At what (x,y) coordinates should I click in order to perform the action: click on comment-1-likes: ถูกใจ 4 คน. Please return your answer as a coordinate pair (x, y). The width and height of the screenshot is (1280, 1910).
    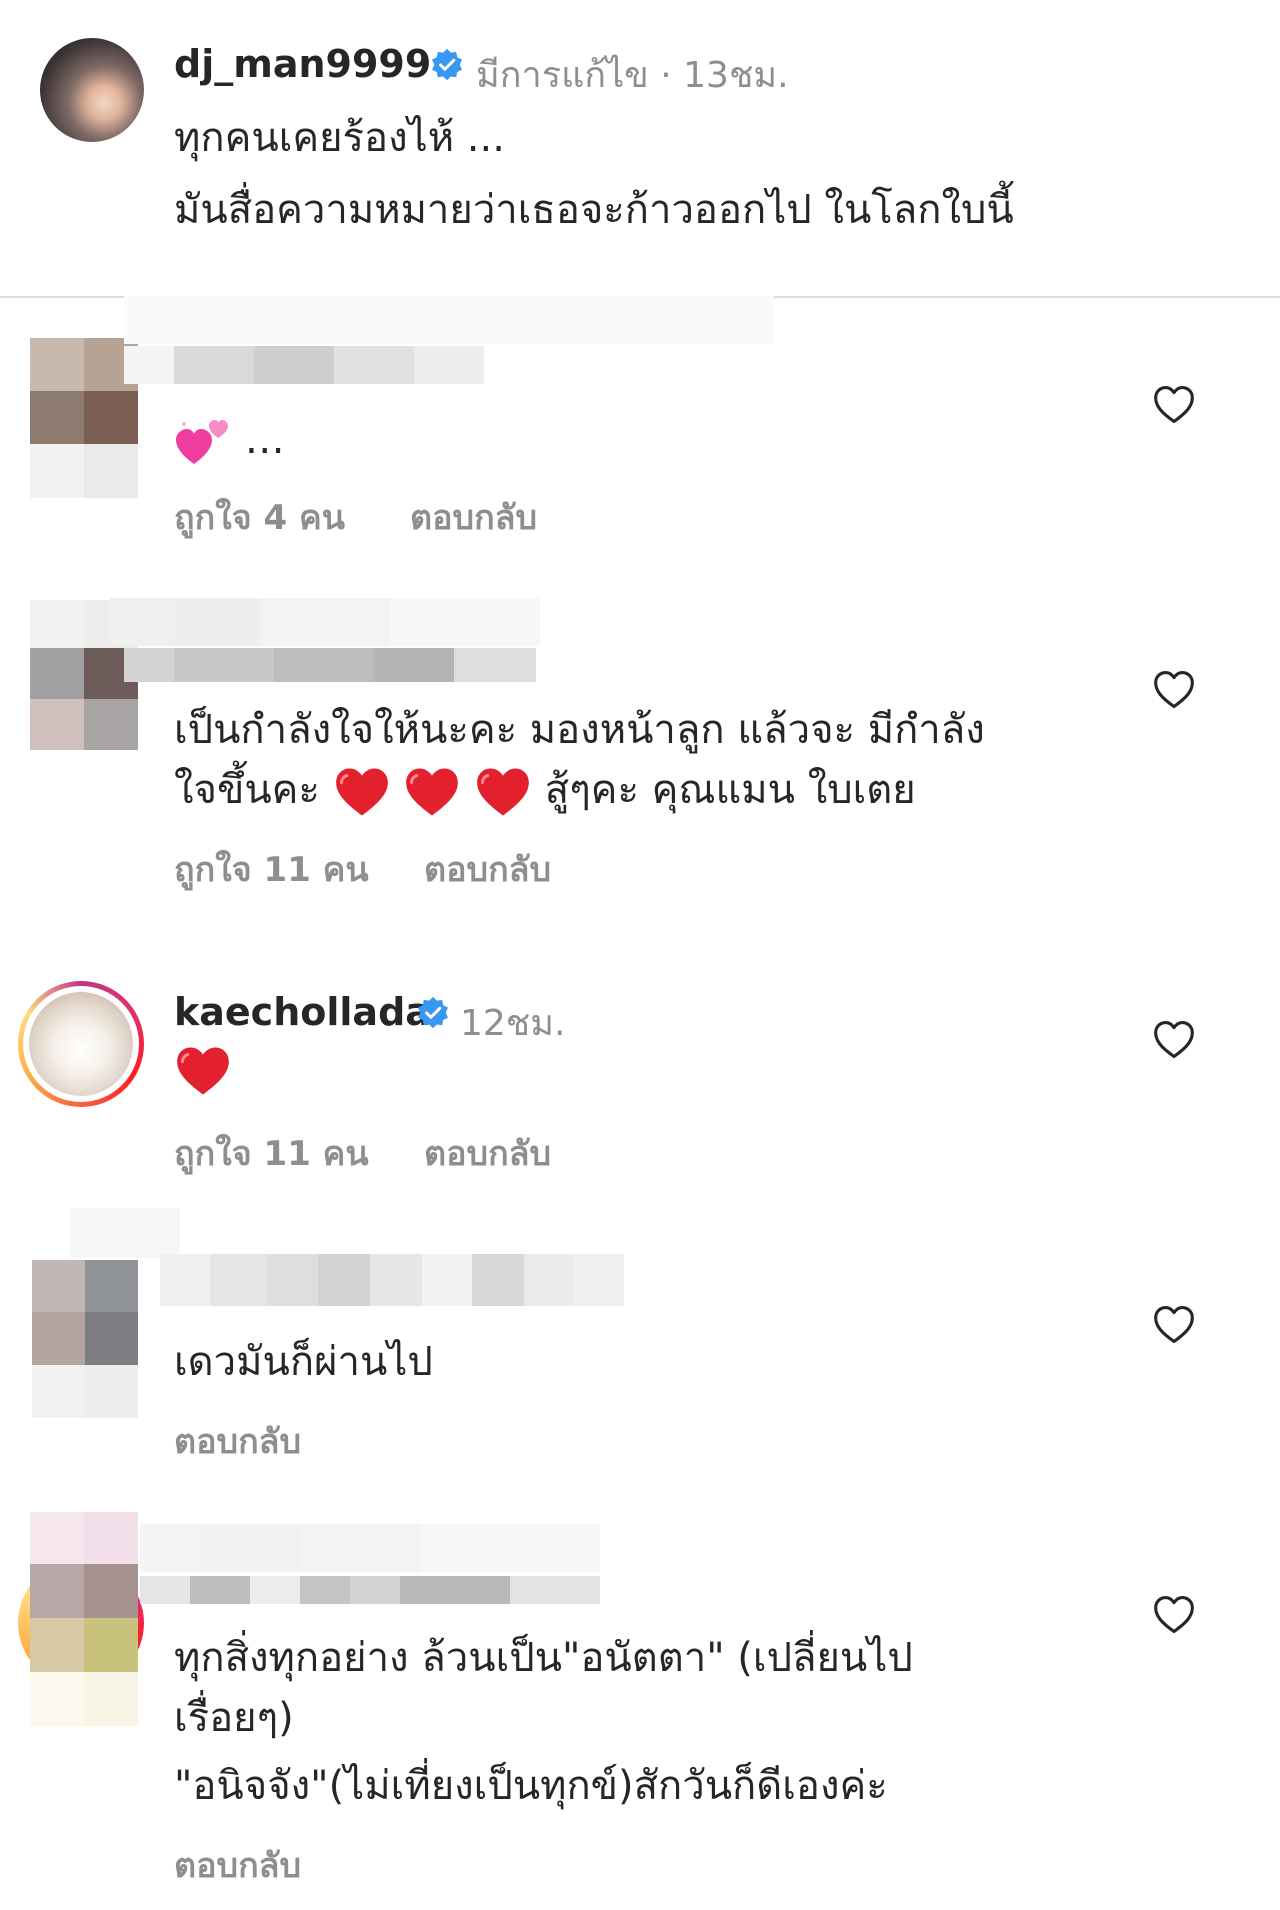
    Looking at the image, I should click on (259, 517).